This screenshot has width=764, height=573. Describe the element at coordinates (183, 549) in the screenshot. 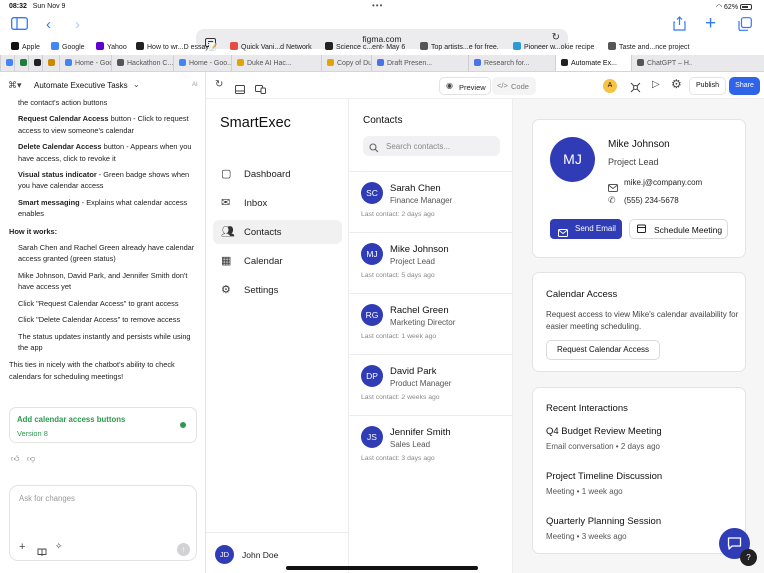

I see `send-arrow-icon: ↑` at that location.